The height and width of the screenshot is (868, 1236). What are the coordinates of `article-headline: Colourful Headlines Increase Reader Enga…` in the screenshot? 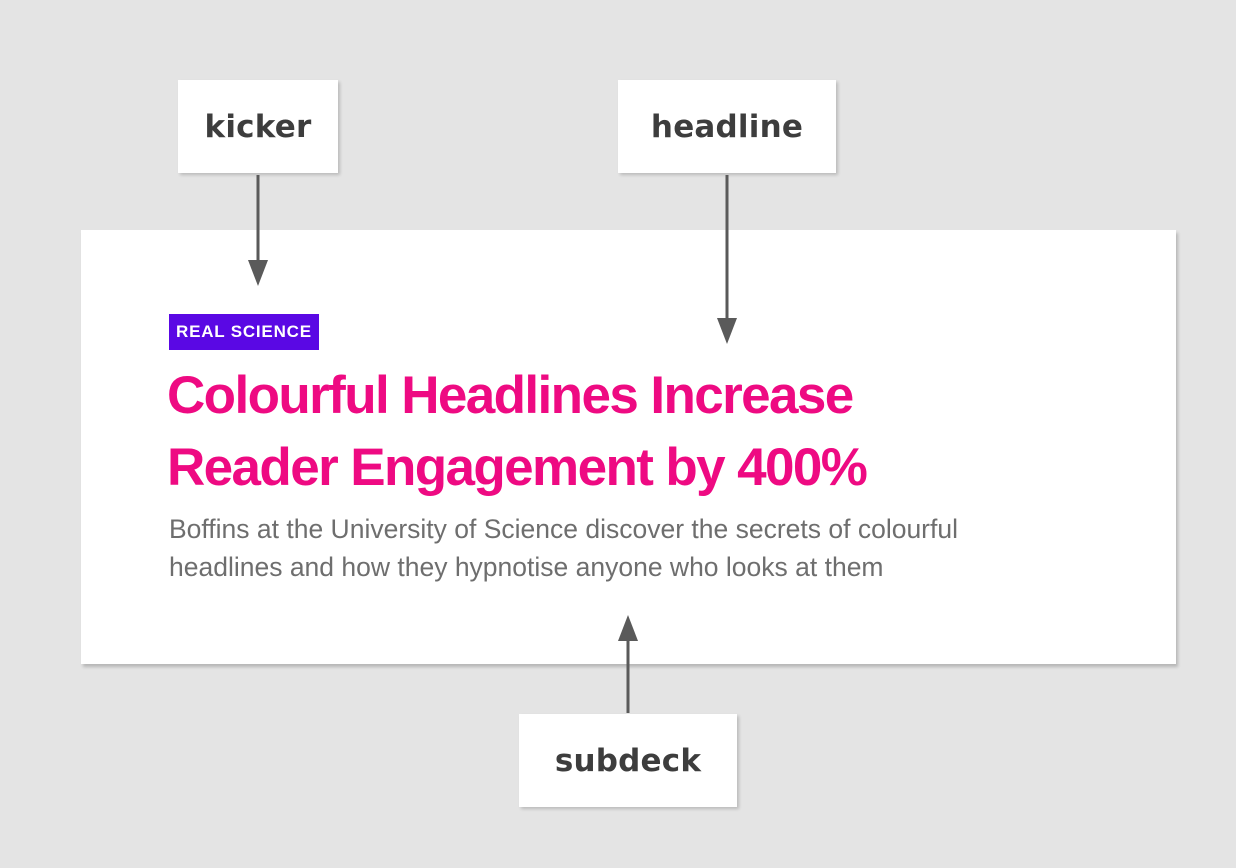 It's located at (577, 432).